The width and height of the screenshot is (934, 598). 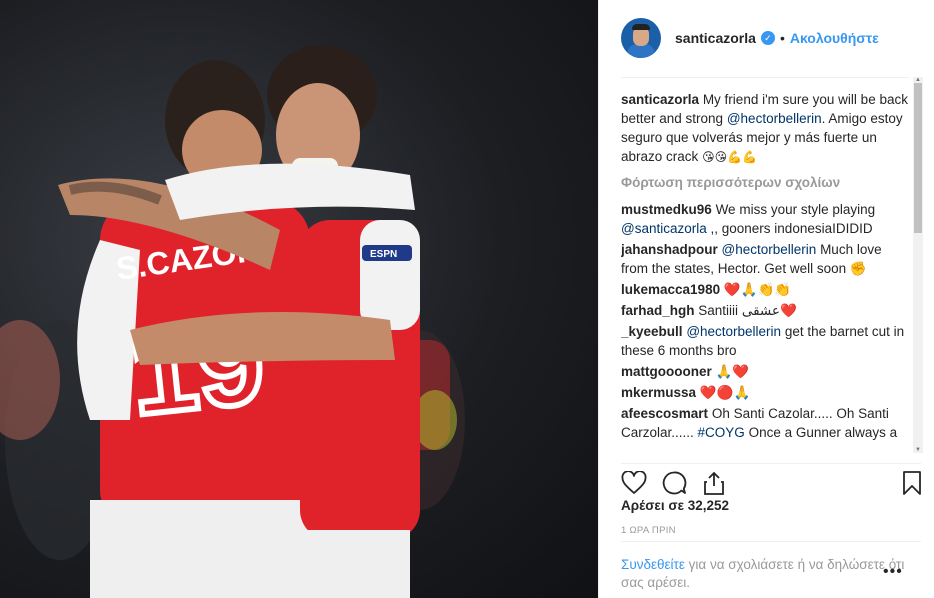 I want to click on comments-scrollbar: ▲ ▼, so click(x=918, y=265).